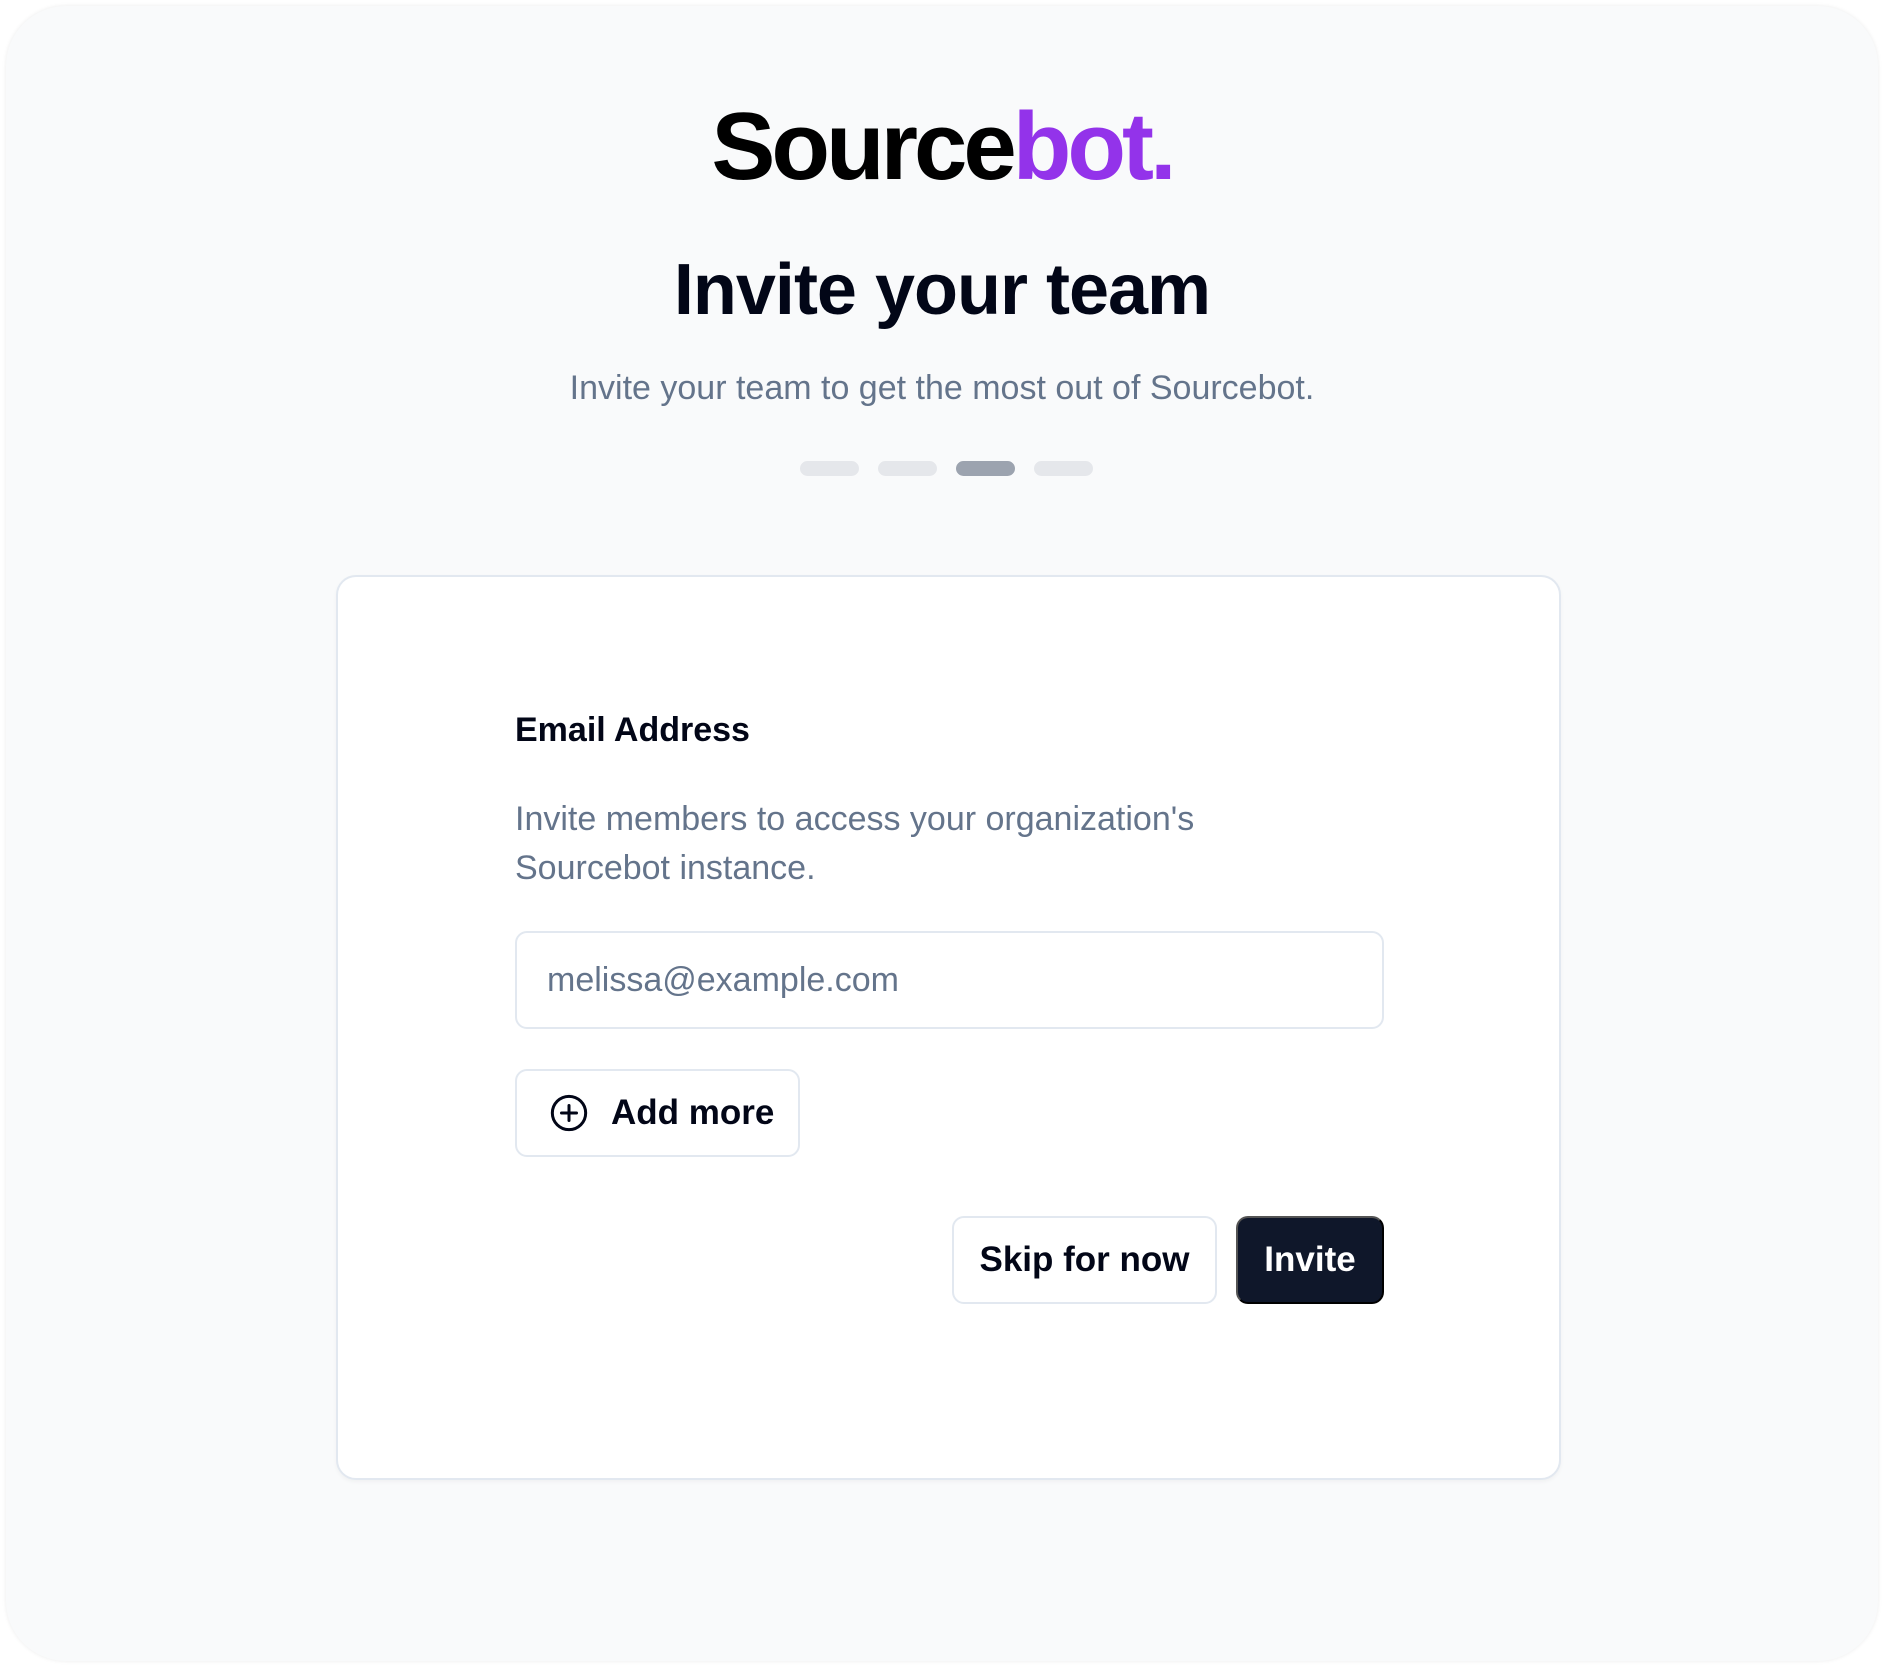 This screenshot has width=1884, height=1667. I want to click on logo-text-accent: bot., so click(1094, 146).